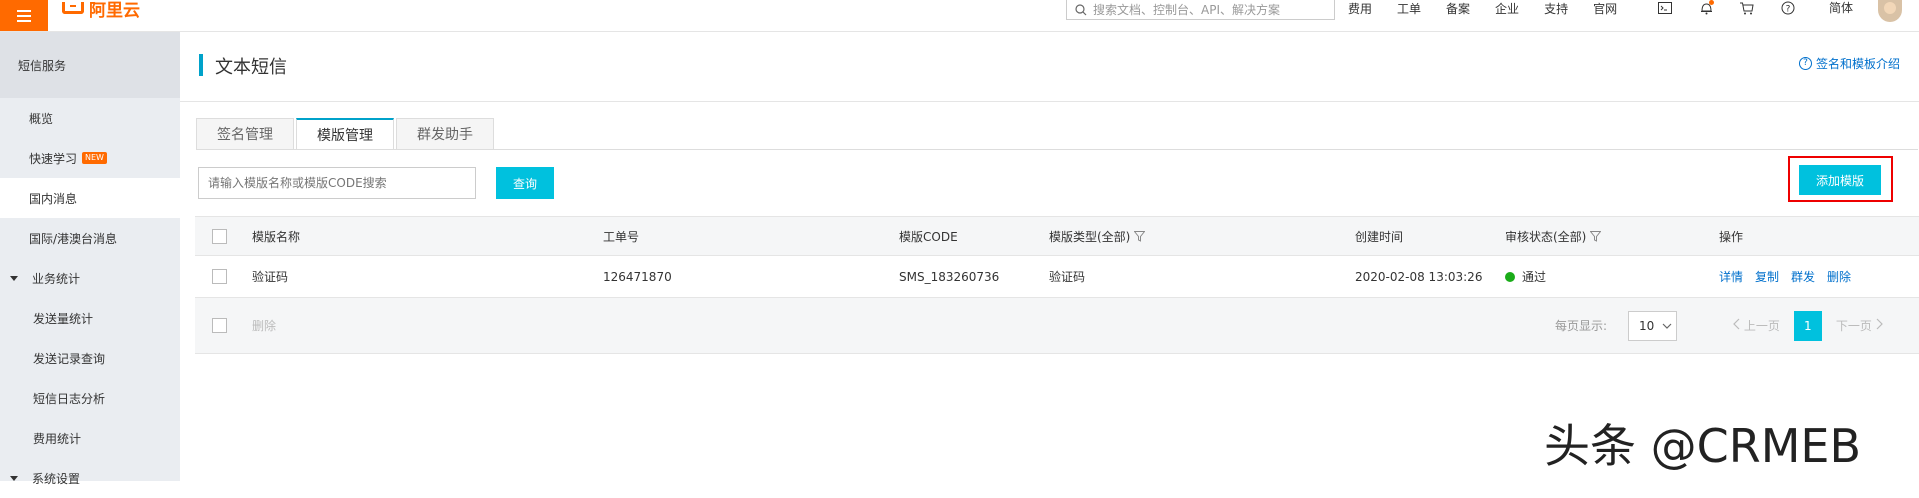  Describe the element at coordinates (201, 65) in the screenshot. I see `title-accent-bar` at that location.